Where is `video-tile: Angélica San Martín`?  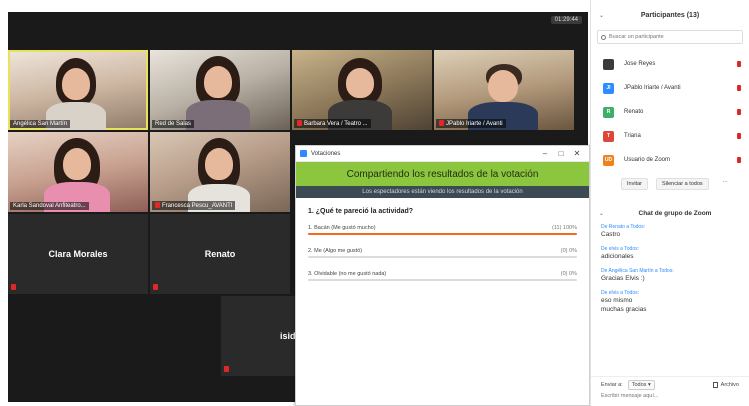
video-tile: Angélica San Martín is located at coordinates (78, 90).